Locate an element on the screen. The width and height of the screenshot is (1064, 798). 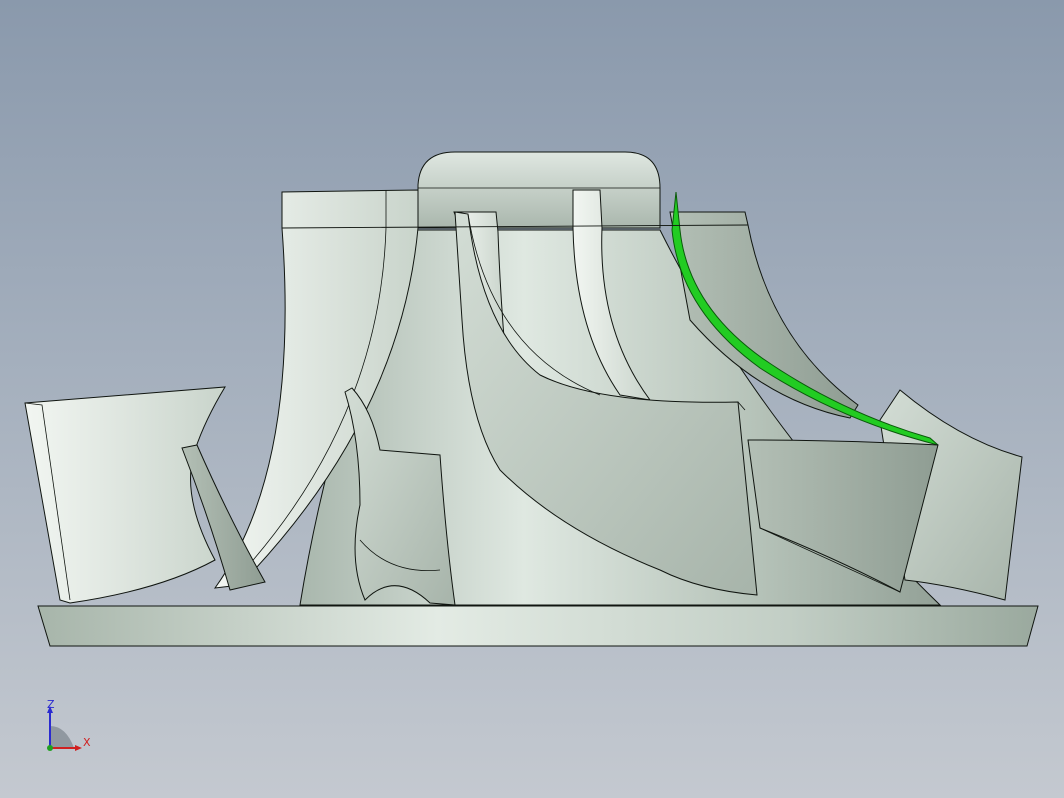
z-axis-label: Z is located at coordinates (51, 704).